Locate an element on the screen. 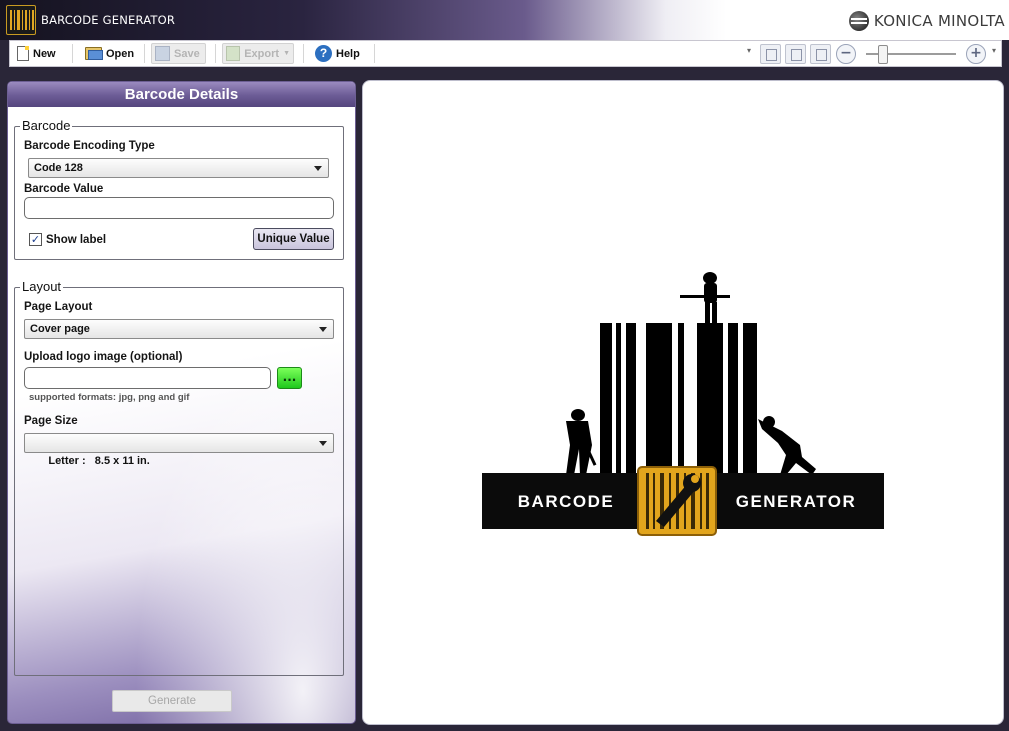  export-icon is located at coordinates (233, 53).